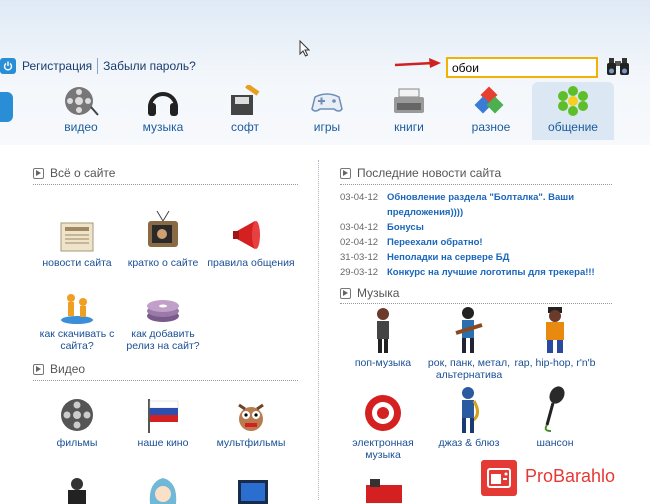 This screenshot has height=504, width=650. I want to click on power-icon, so click(8, 66).